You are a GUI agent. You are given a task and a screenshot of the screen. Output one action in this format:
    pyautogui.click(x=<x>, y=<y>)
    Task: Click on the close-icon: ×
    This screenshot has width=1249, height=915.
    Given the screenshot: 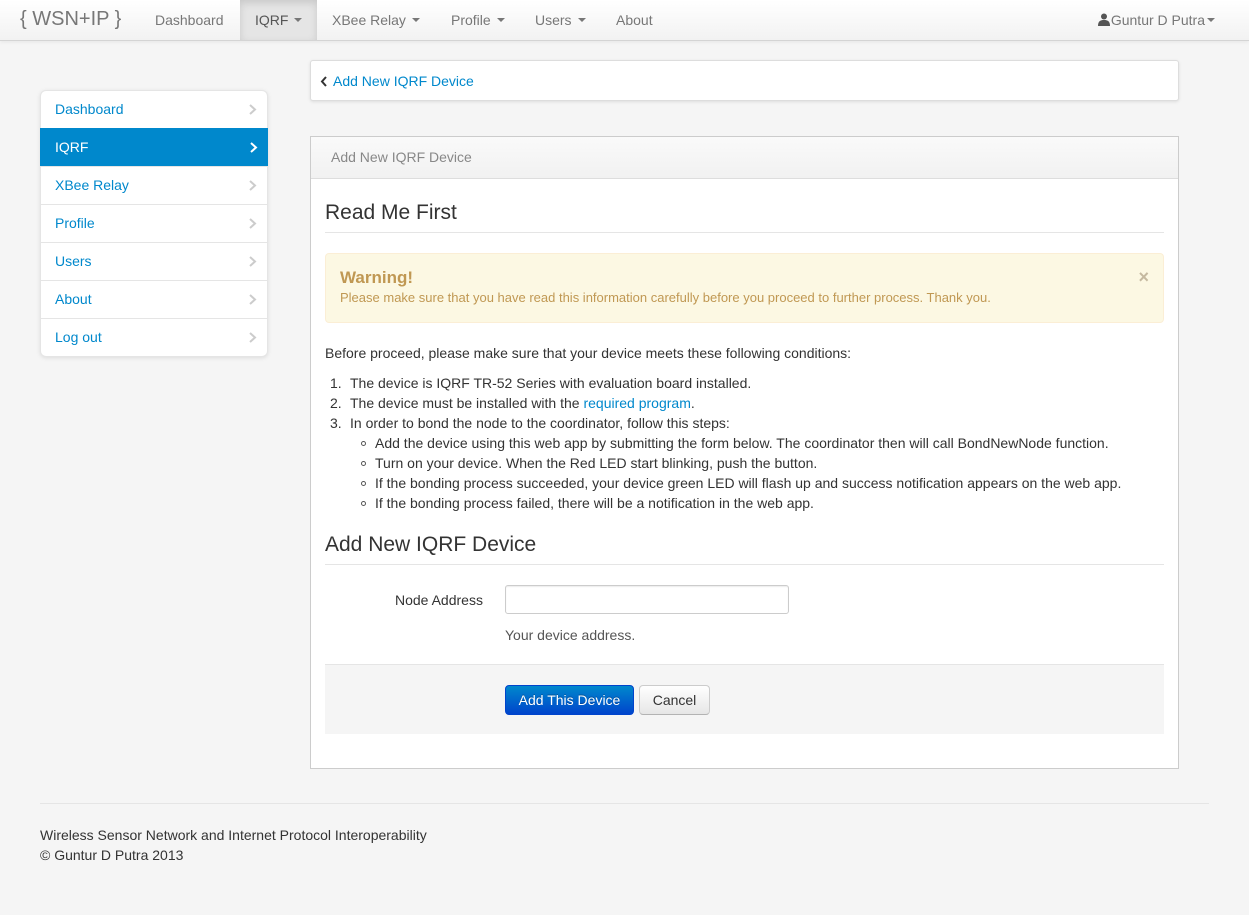 What is the action you would take?
    pyautogui.click(x=1143, y=277)
    